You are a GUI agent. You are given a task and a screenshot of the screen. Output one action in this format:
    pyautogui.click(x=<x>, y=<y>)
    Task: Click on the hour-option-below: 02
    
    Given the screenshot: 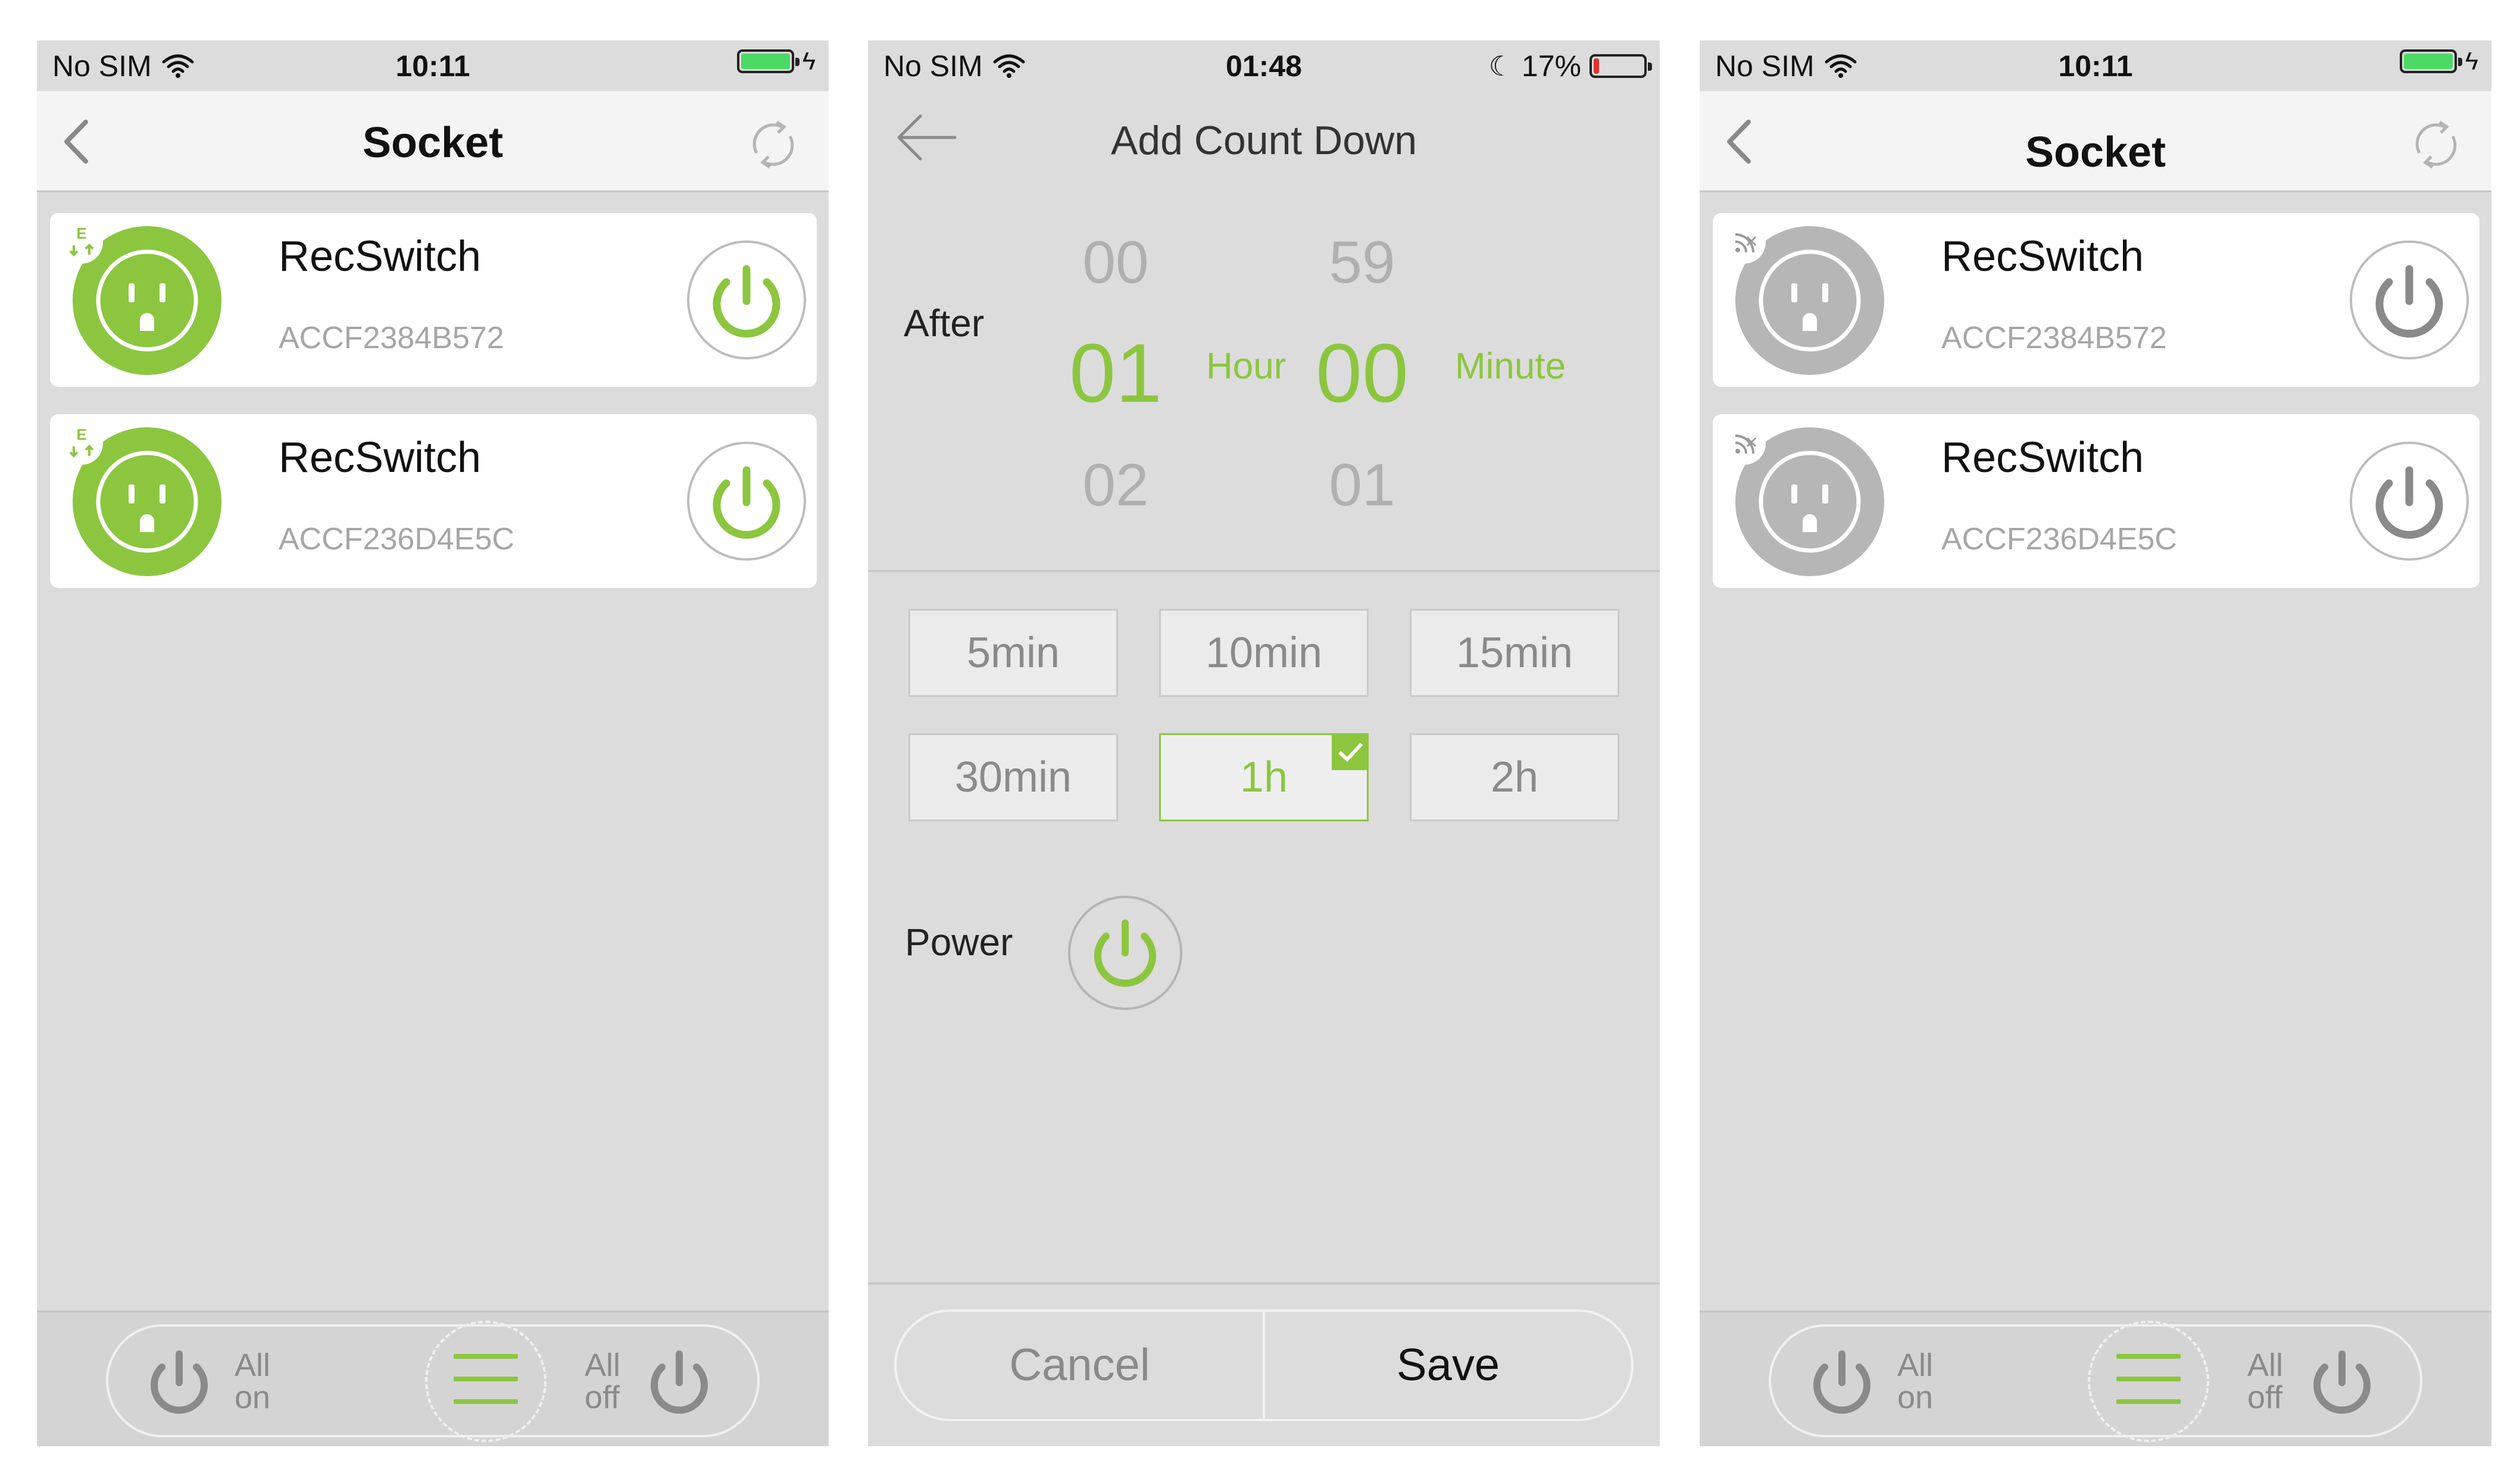 What is the action you would take?
    pyautogui.click(x=1116, y=485)
    